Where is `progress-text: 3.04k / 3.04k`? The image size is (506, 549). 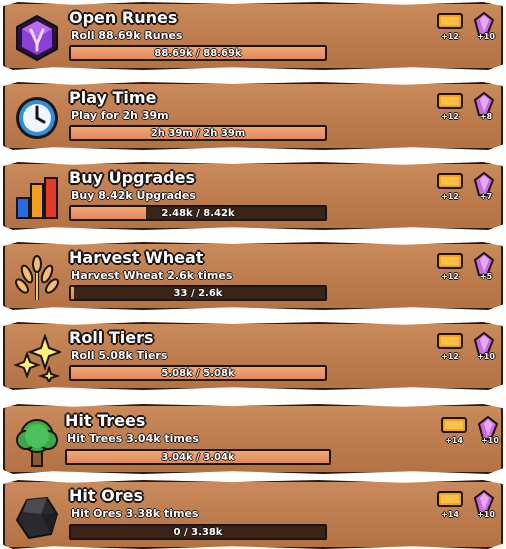 progress-text: 3.04k / 3.04k is located at coordinates (198, 457).